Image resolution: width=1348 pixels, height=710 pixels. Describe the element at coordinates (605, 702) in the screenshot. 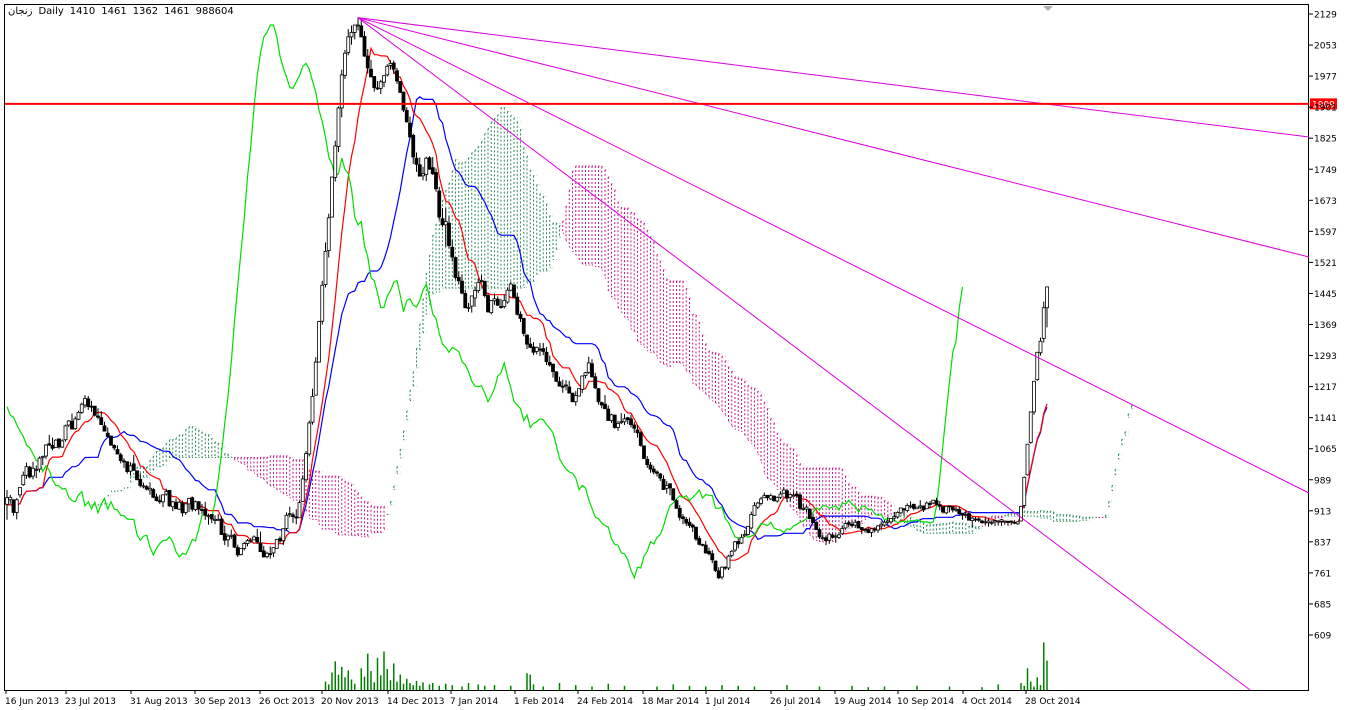

I see `x-tick-label: 24 Feb 2014` at that location.